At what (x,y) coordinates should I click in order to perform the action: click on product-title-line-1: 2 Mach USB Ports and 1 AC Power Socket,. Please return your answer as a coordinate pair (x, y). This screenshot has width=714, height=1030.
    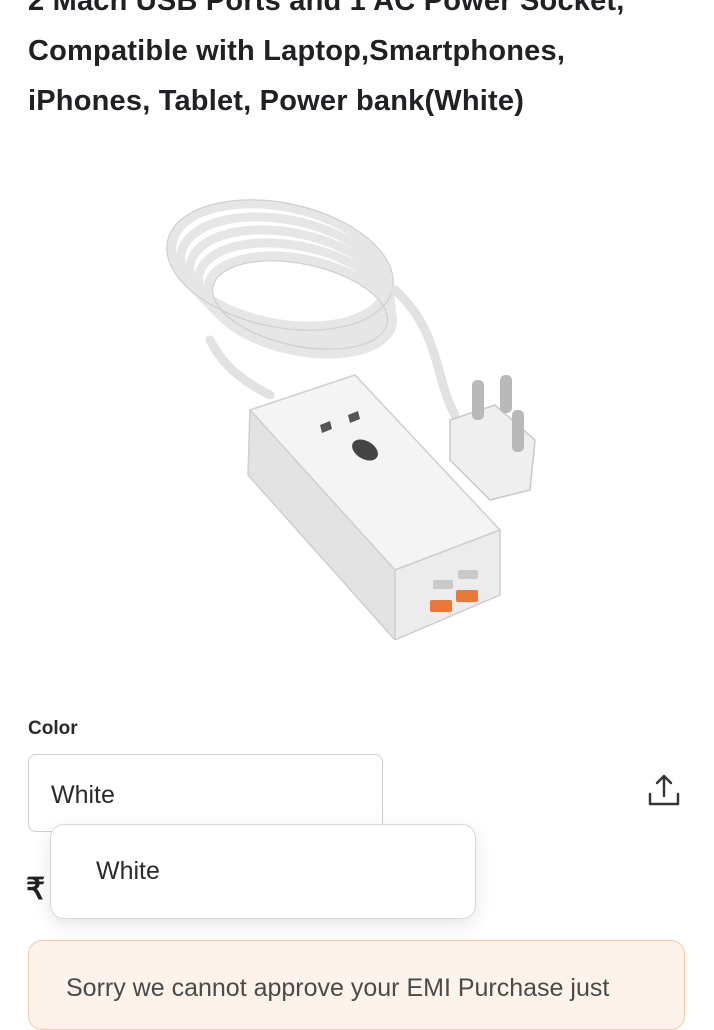
    Looking at the image, I should click on (326, 8).